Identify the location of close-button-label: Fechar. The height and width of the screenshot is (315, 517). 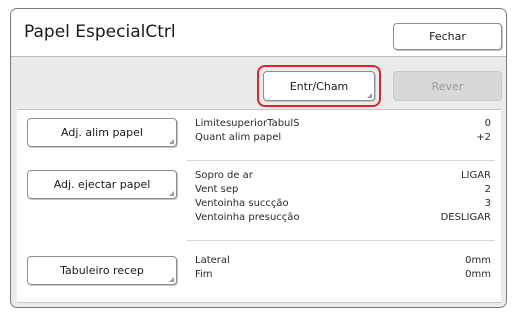
(447, 36).